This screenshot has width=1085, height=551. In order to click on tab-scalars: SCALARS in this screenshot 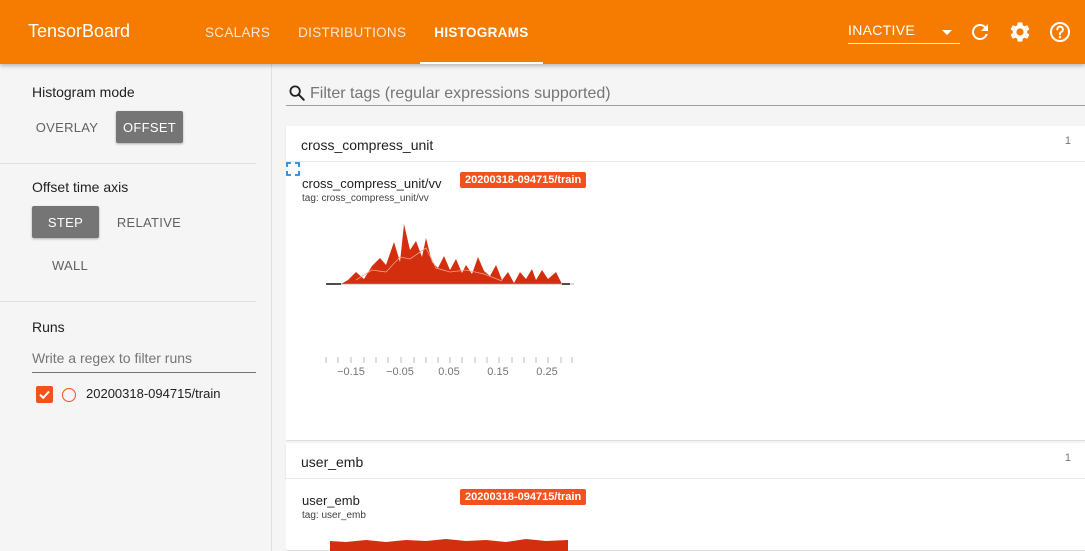, I will do `click(237, 32)`.